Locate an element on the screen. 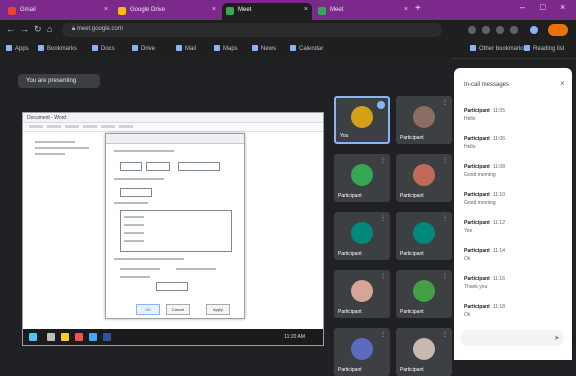  tab-favicon is located at coordinates (12, 11).